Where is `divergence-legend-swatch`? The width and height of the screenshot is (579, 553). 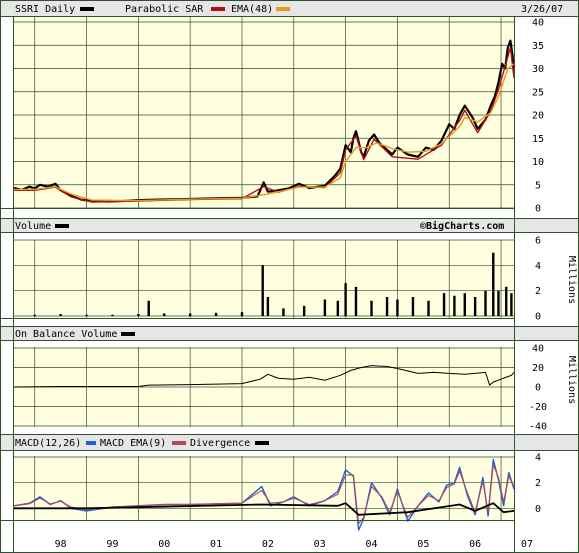
divergence-legend-swatch is located at coordinates (262, 443).